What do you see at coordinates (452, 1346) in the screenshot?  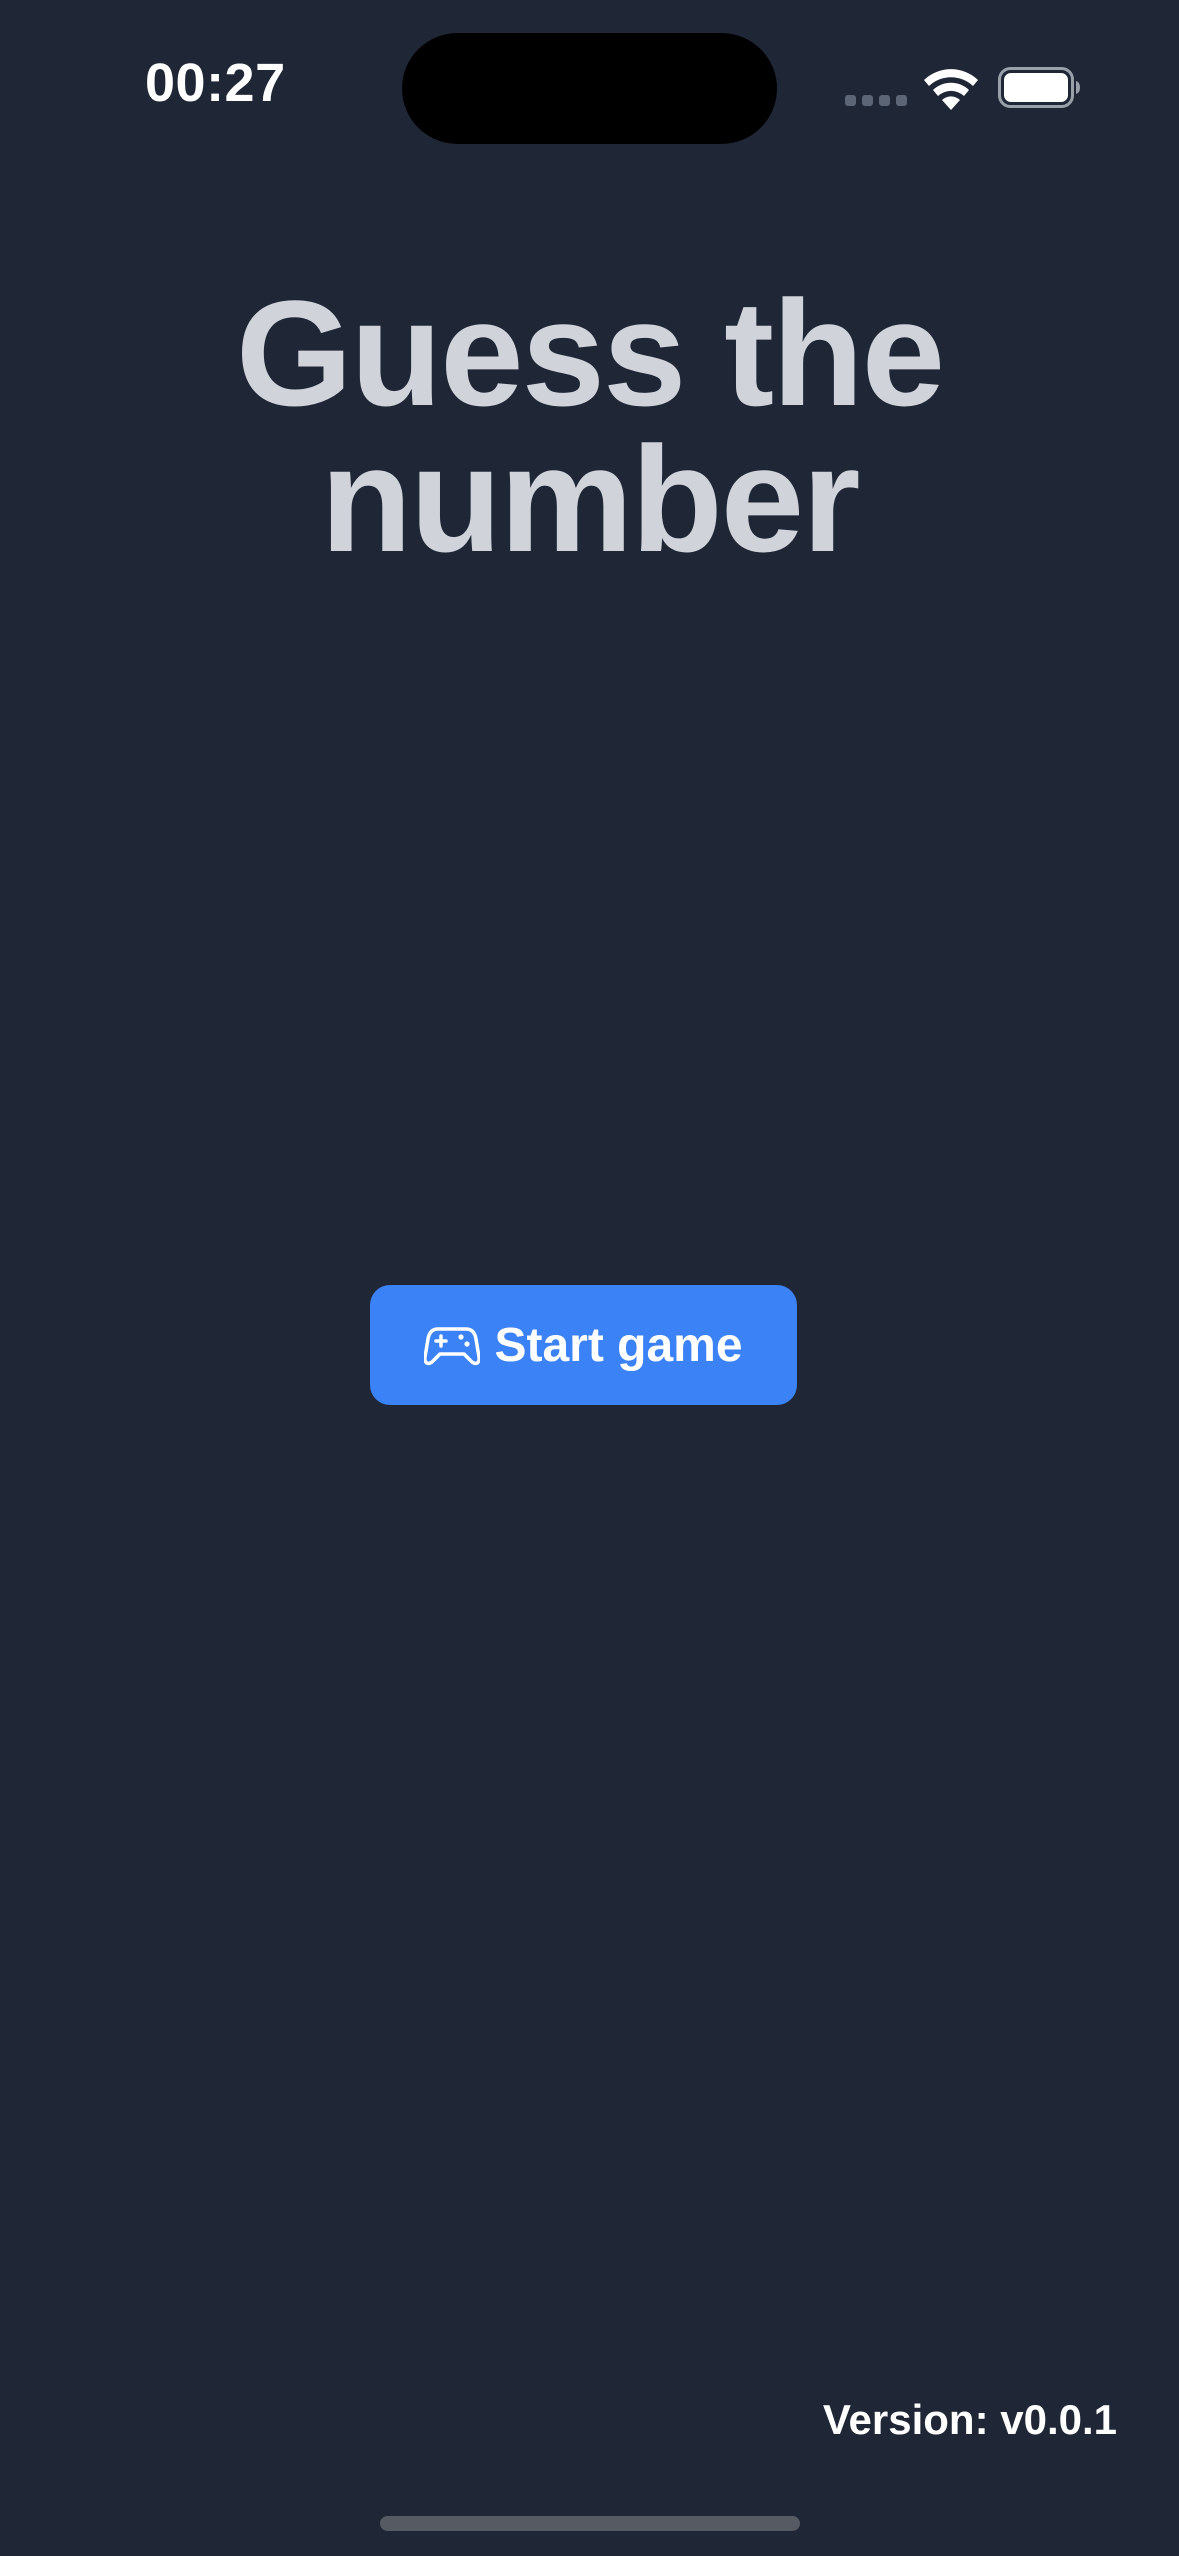 I see `gamepad-icon` at bounding box center [452, 1346].